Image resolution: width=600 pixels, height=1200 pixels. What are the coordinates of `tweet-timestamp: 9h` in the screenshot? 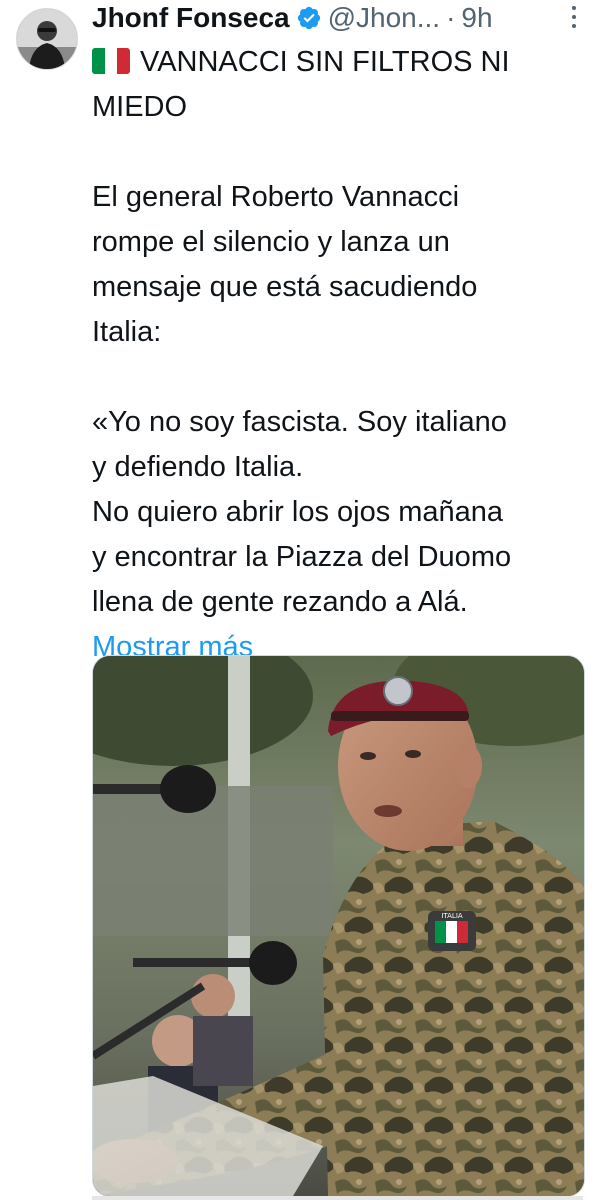 It's located at (476, 18).